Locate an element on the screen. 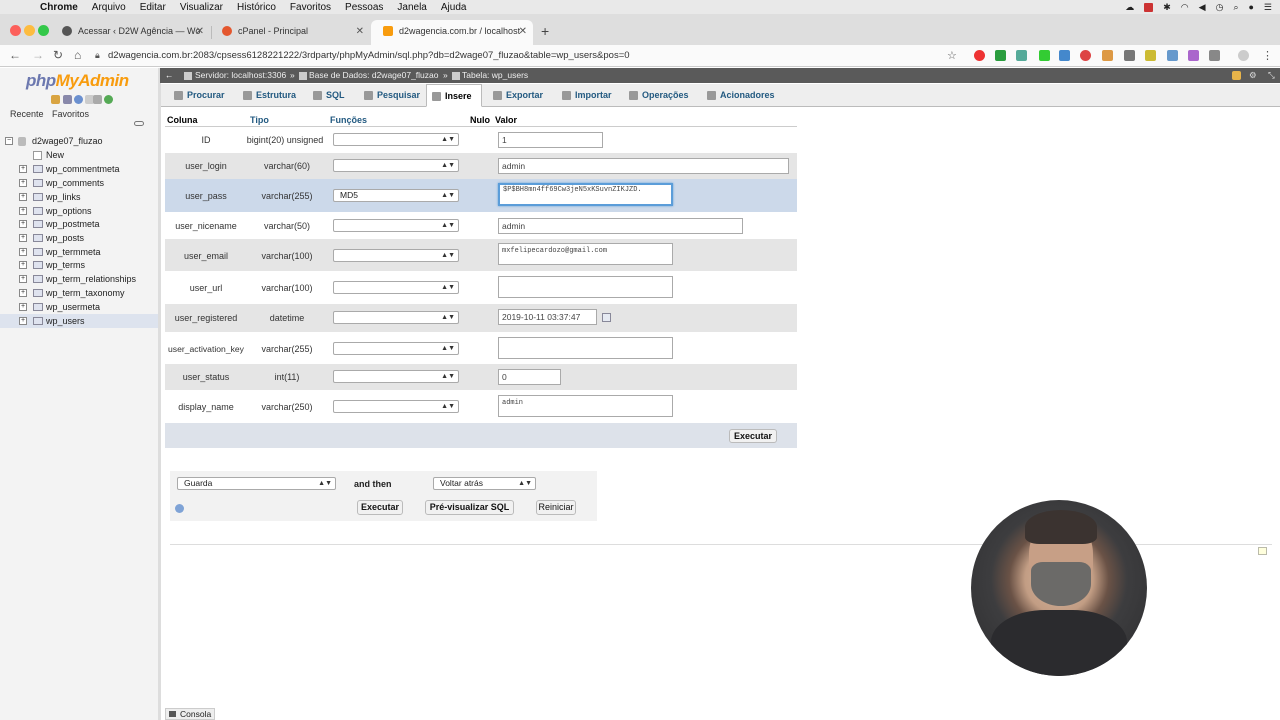 The height and width of the screenshot is (720, 1280). wifi-icon: ◠ is located at coordinates (1185, 7).